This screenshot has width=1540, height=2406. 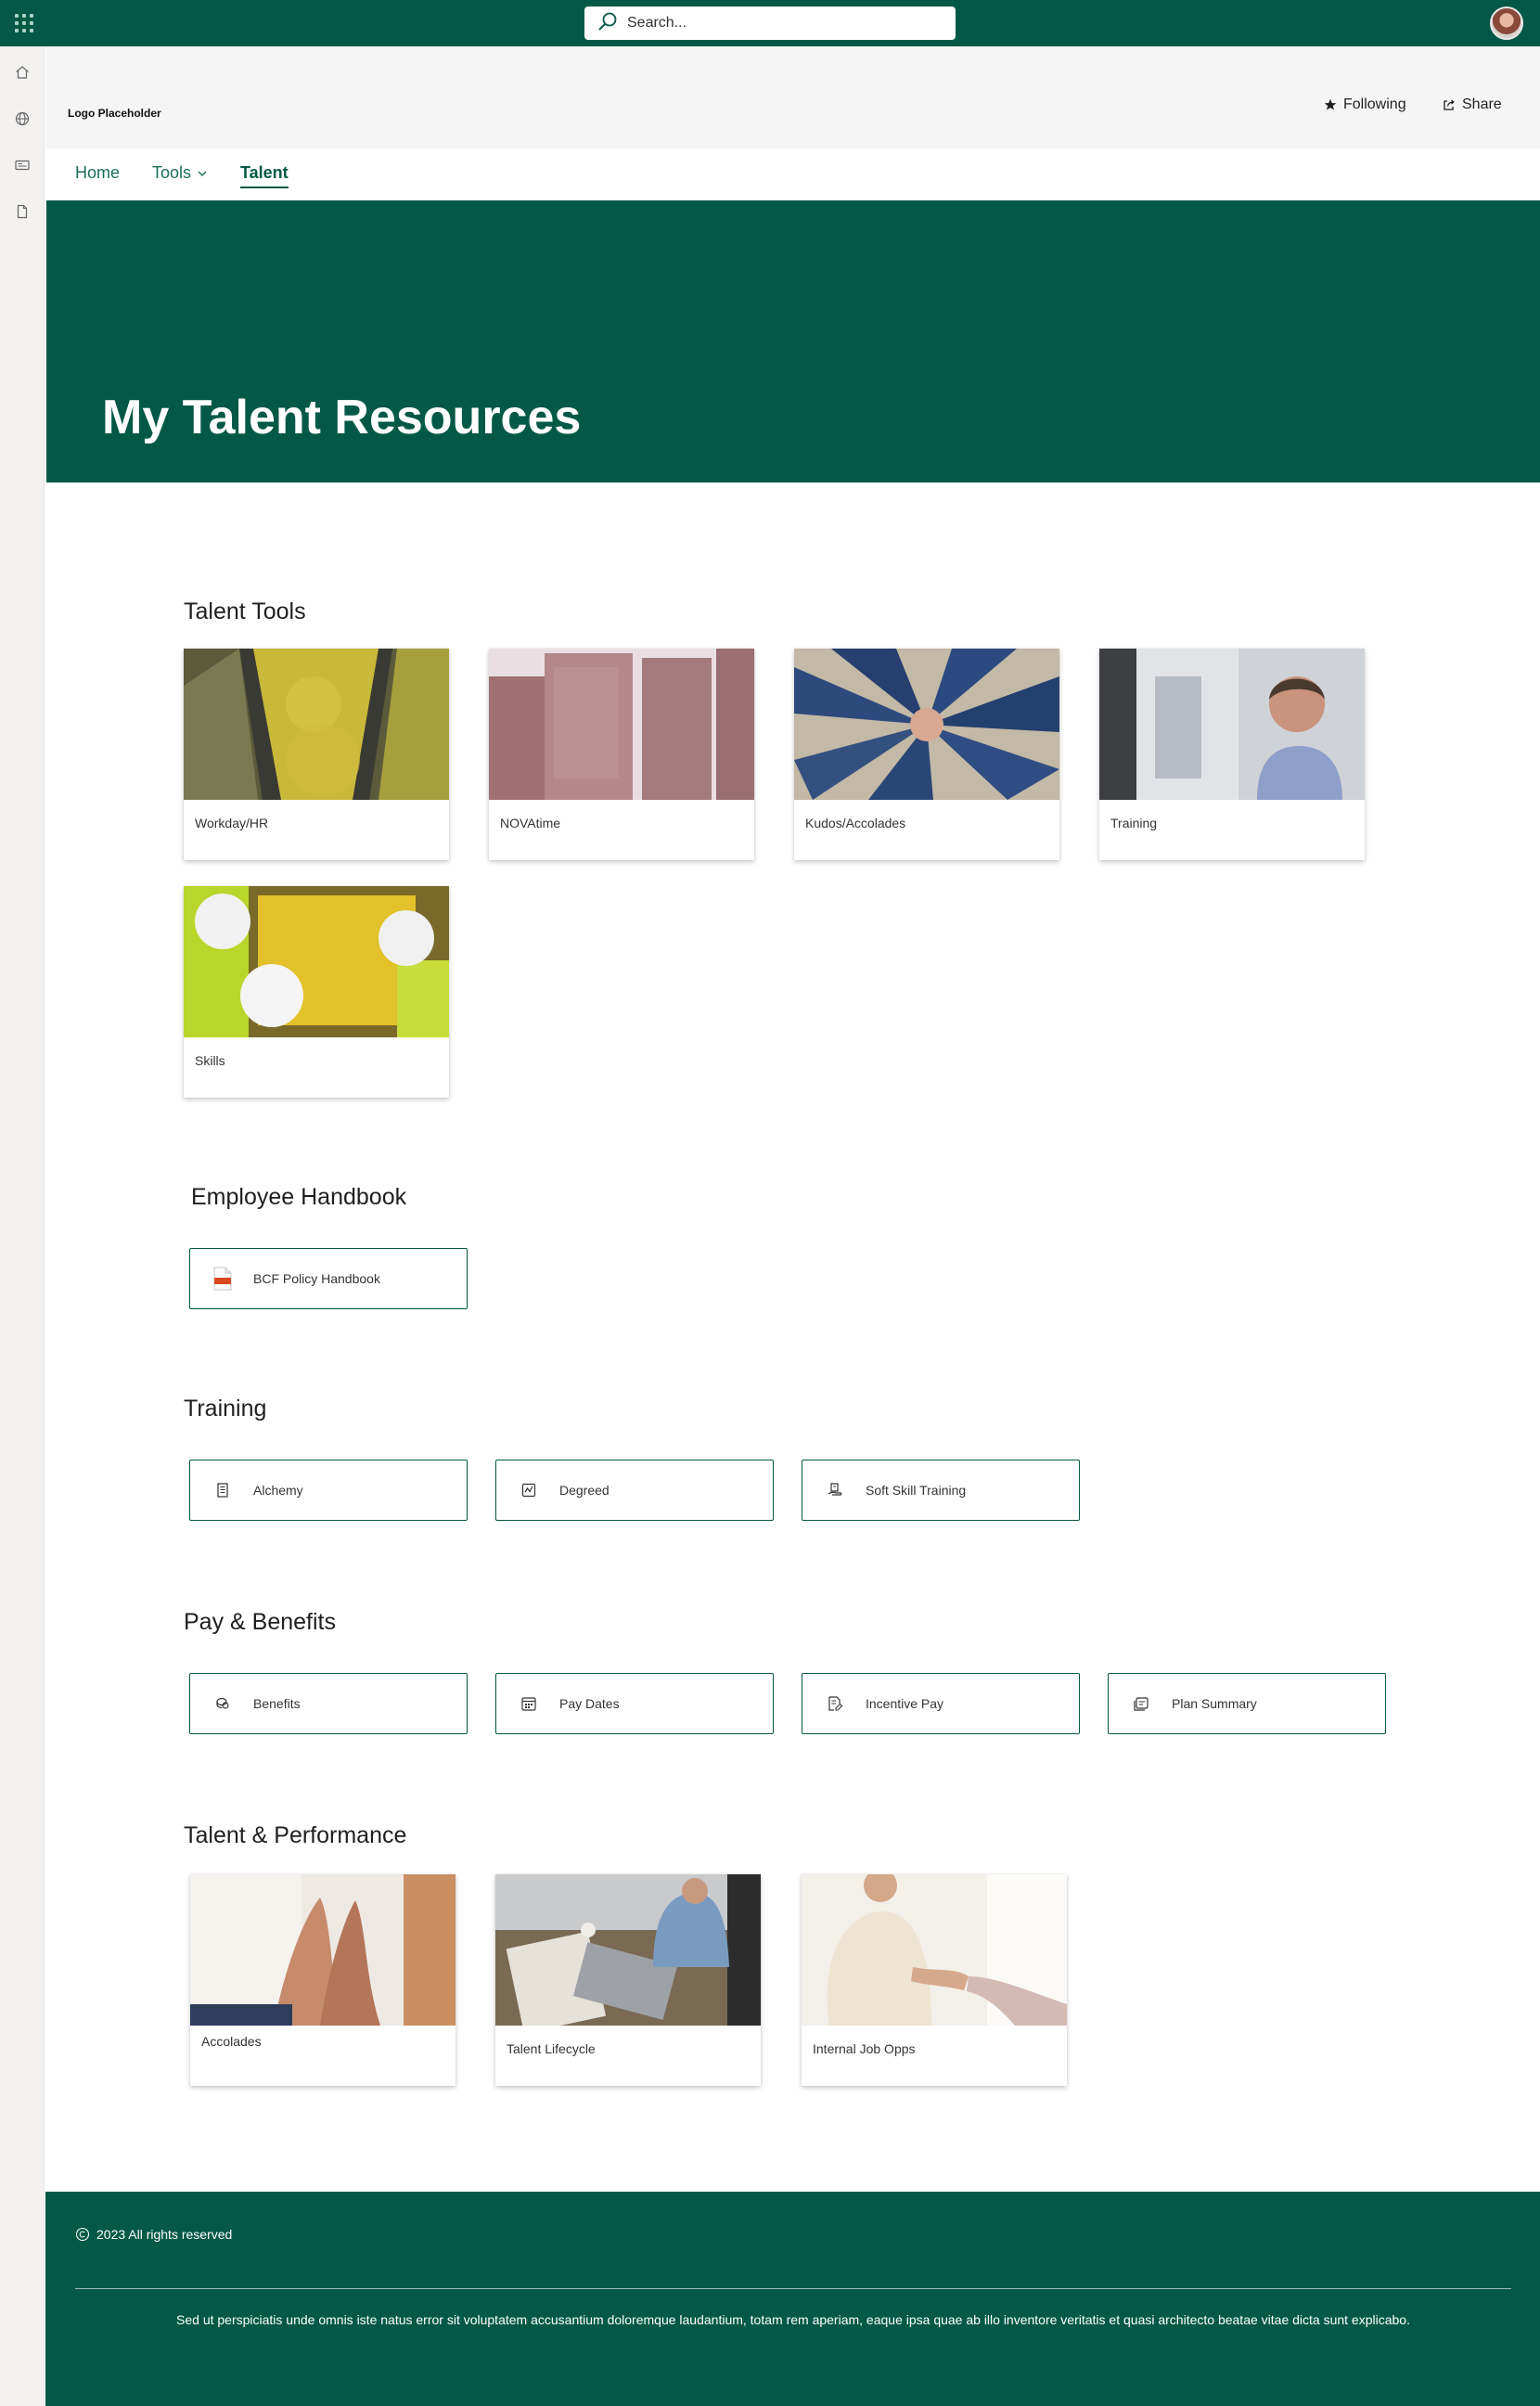 What do you see at coordinates (1449, 104) in the screenshot?
I see `share-icon` at bounding box center [1449, 104].